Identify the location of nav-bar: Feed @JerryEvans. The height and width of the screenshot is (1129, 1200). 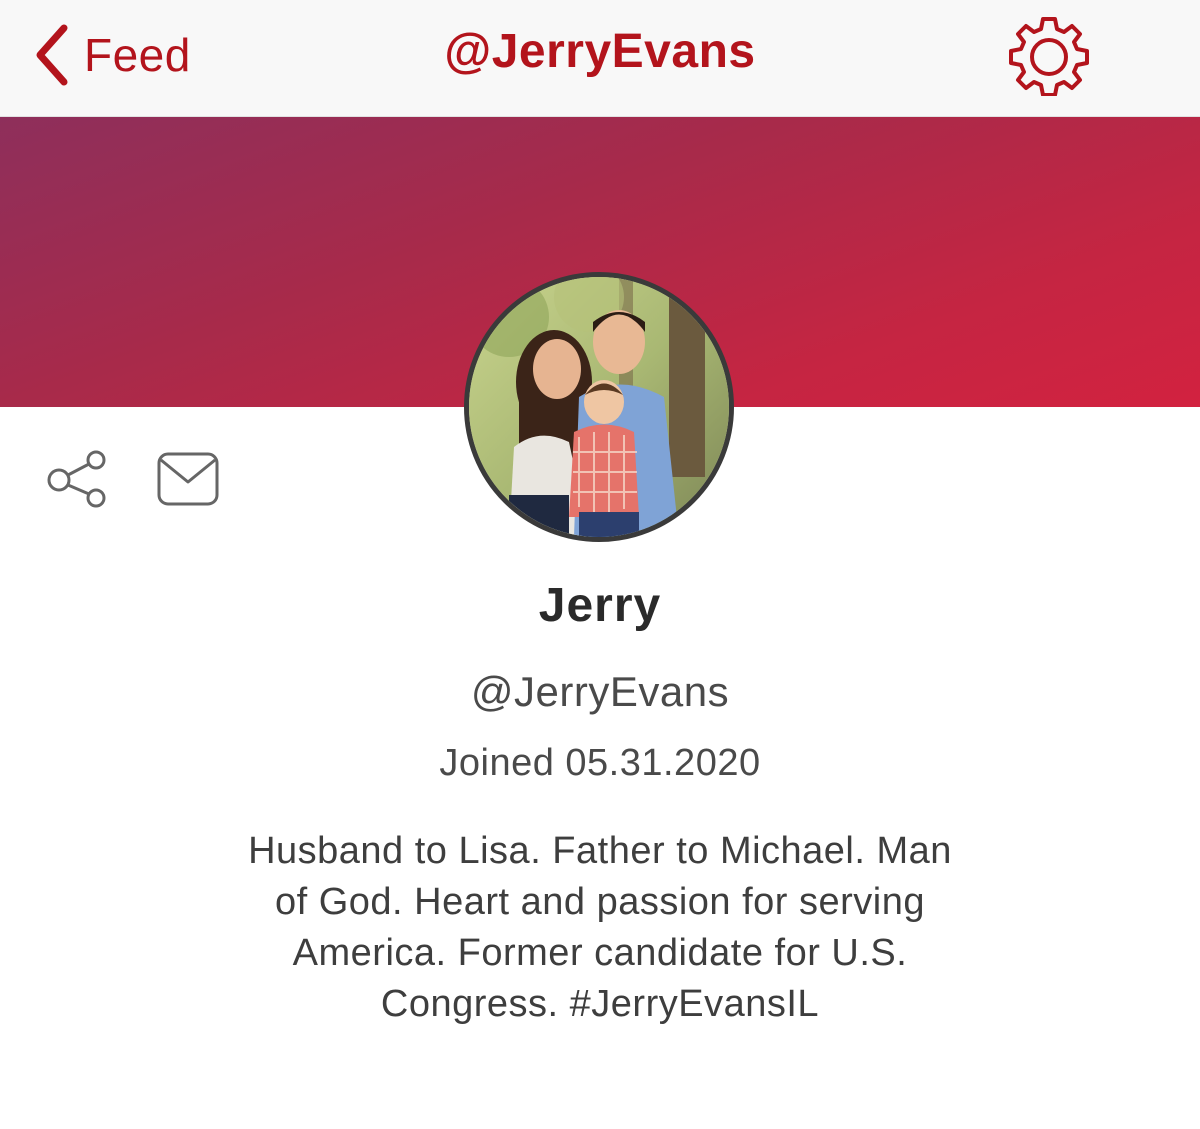
(600, 58).